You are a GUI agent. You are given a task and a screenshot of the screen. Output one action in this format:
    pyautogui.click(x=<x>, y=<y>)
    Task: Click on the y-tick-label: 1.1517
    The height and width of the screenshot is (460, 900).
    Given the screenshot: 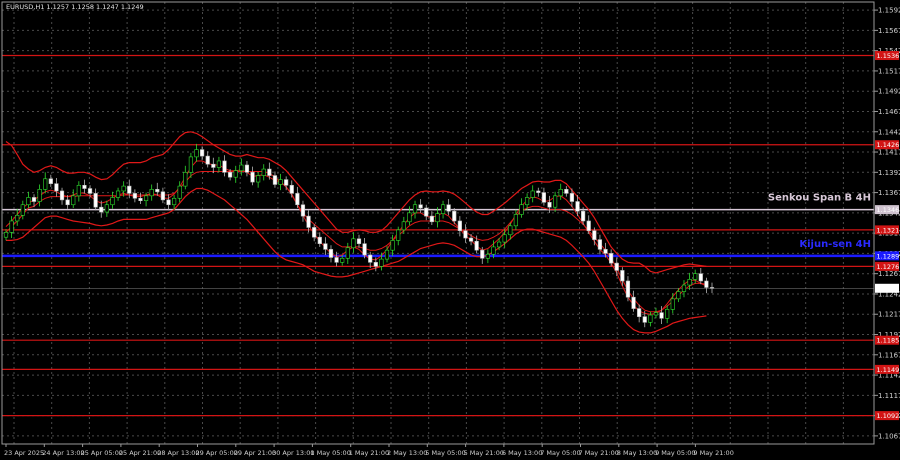 What is the action you would take?
    pyautogui.click(x=889, y=71)
    